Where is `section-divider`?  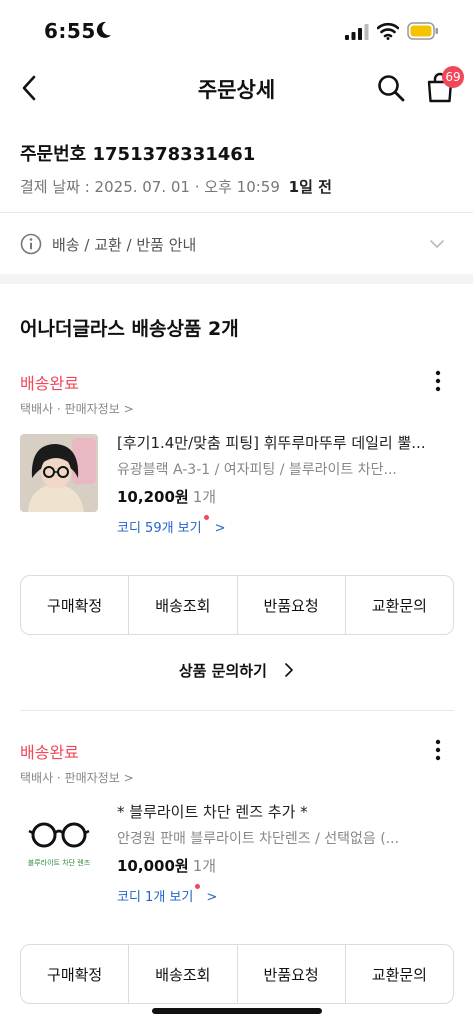 section-divider is located at coordinates (236, 279).